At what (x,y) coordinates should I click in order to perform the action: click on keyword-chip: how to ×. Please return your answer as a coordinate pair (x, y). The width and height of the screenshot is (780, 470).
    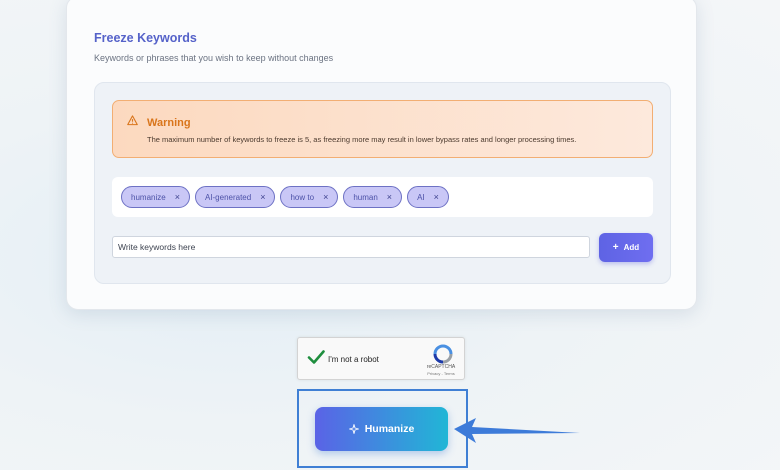
    Looking at the image, I should click on (309, 197).